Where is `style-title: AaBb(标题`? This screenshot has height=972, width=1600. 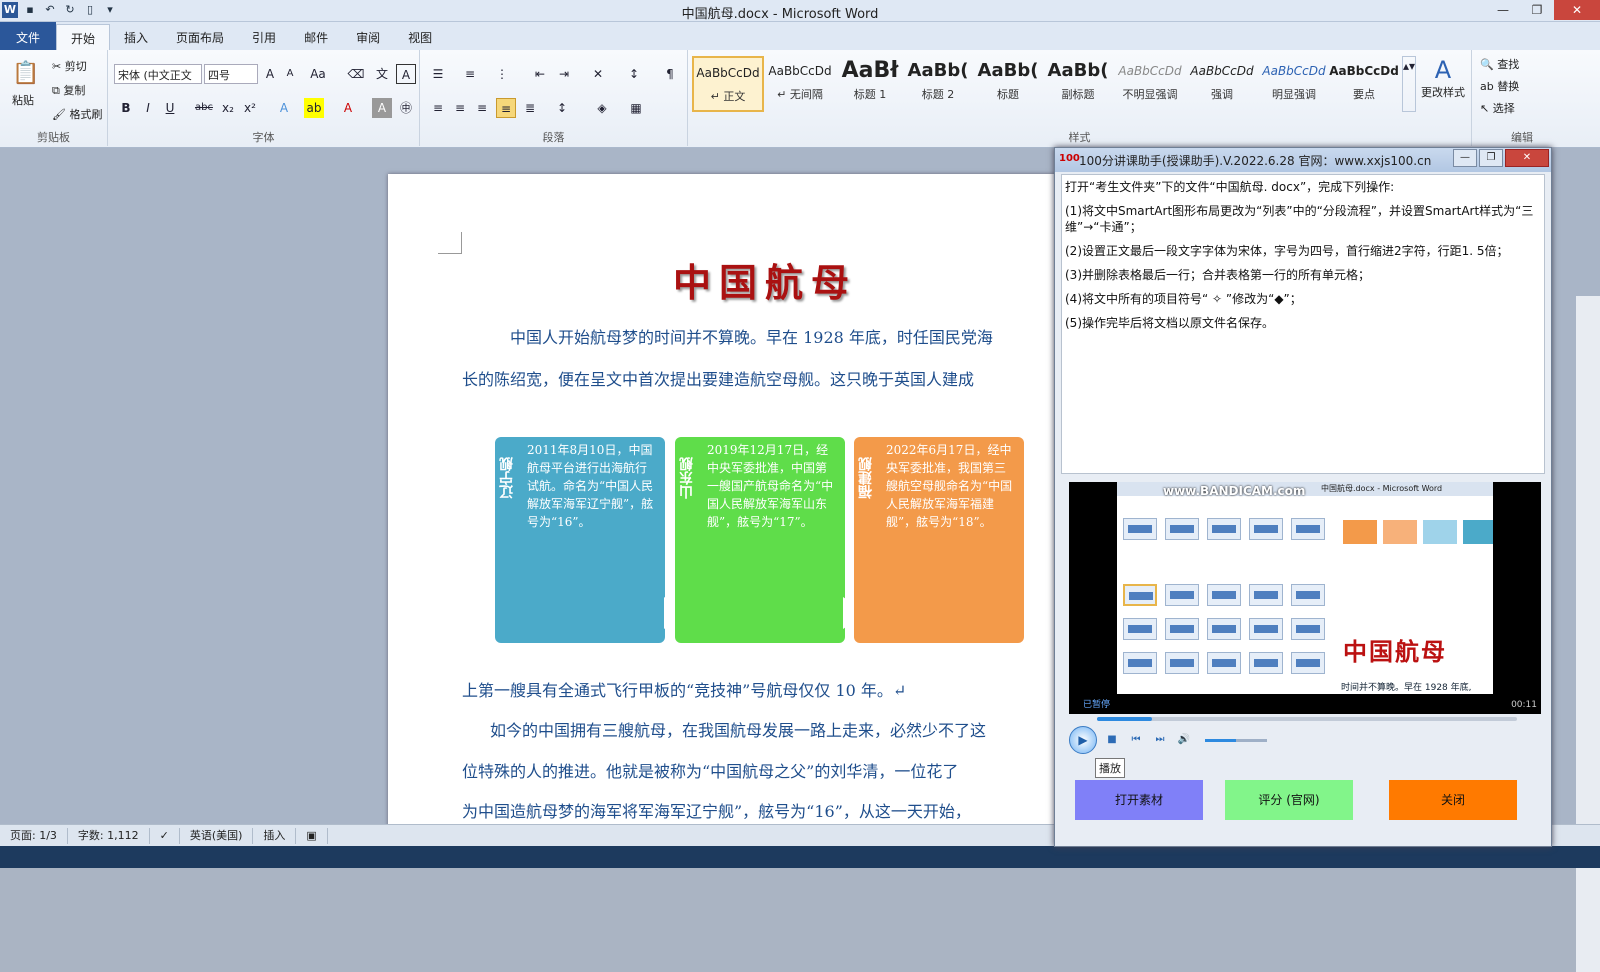
style-title: AaBb(标题 is located at coordinates (1008, 84).